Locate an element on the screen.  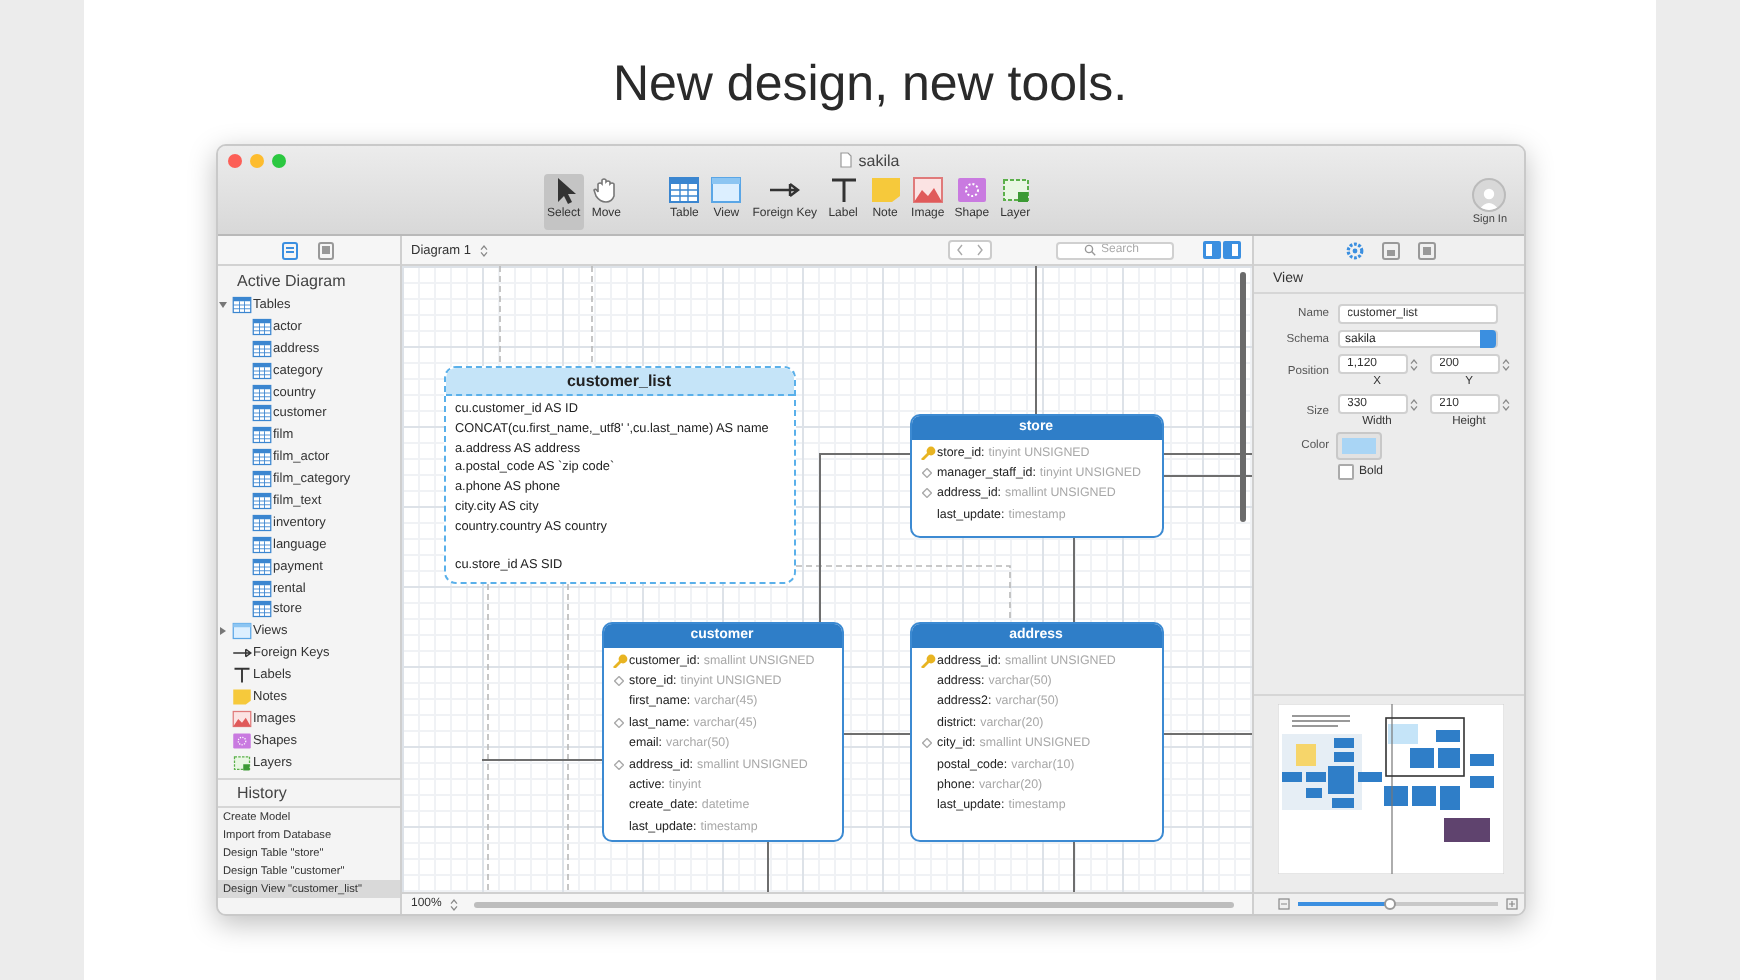
slider-thumb is located at coordinates (1389, 903).